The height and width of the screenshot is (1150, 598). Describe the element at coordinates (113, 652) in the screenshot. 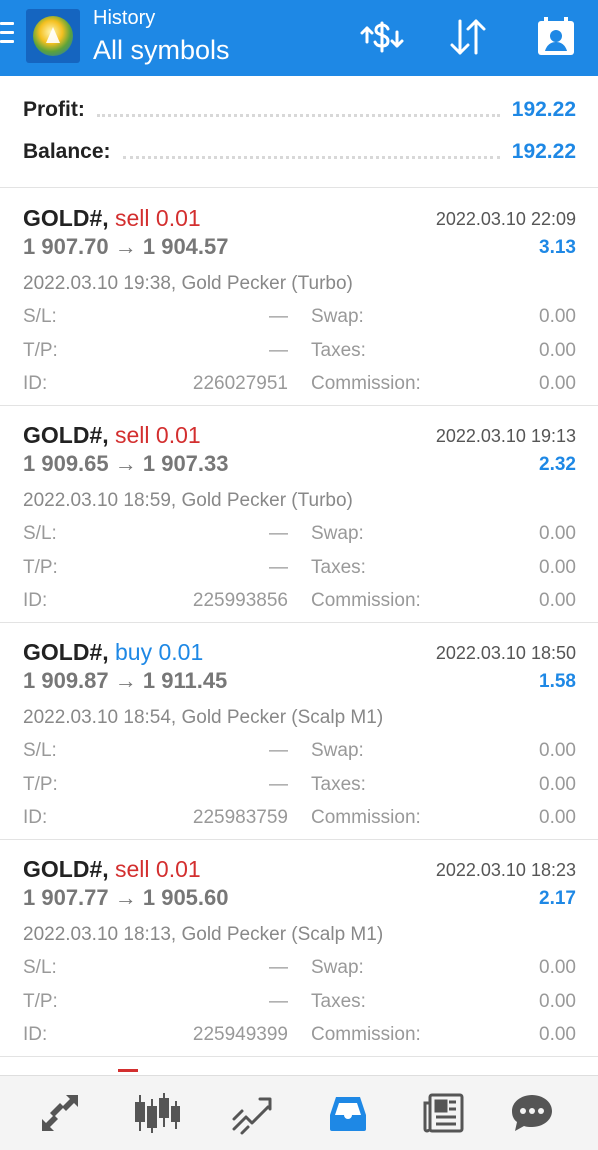

I see `deal-title: GOLD#, buy 0.01` at that location.